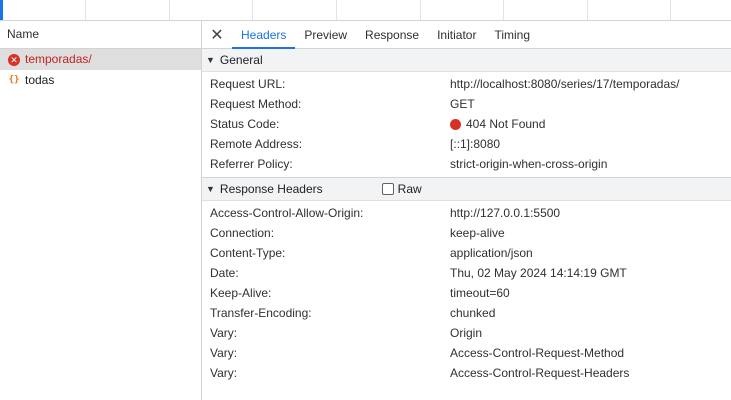 This screenshot has width=731, height=400. Describe the element at coordinates (477, 233) in the screenshot. I see `header-value: keep-alive` at that location.